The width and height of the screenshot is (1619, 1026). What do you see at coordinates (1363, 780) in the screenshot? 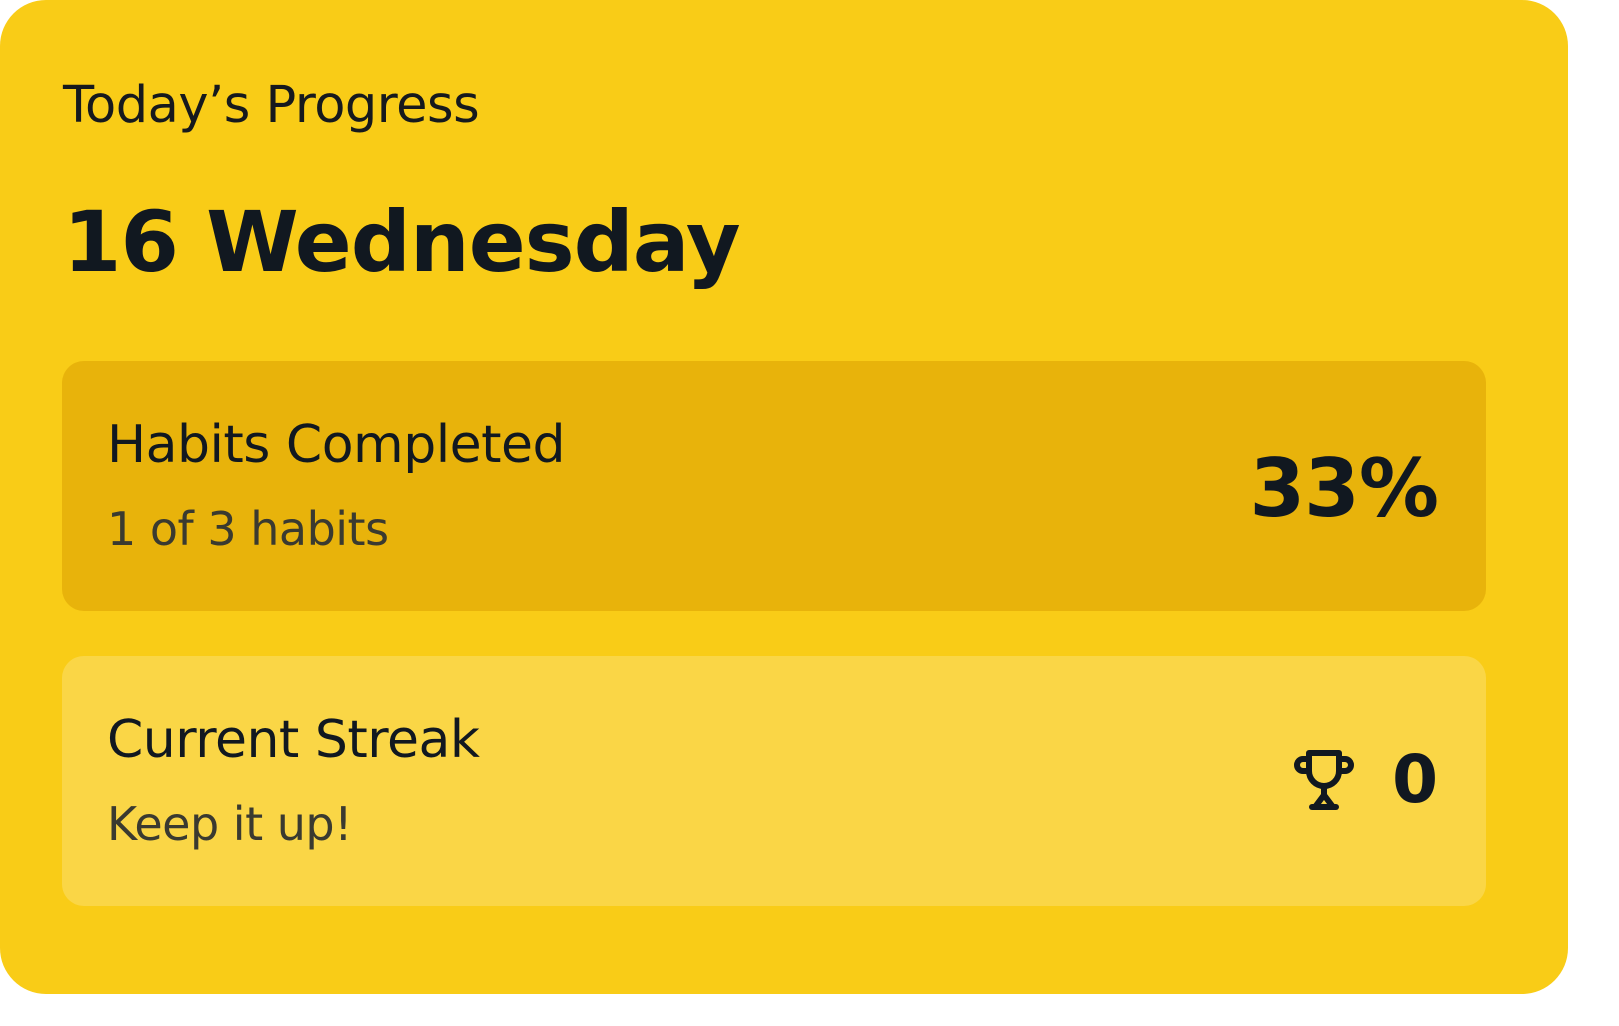
I see `streak-value: 0` at bounding box center [1363, 780].